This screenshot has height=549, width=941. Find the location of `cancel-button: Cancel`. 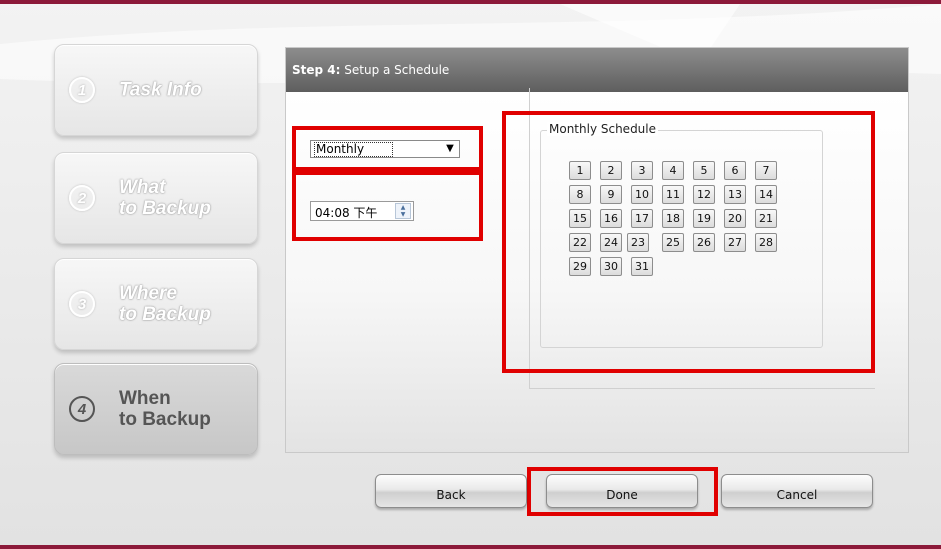

cancel-button: Cancel is located at coordinates (797, 491).